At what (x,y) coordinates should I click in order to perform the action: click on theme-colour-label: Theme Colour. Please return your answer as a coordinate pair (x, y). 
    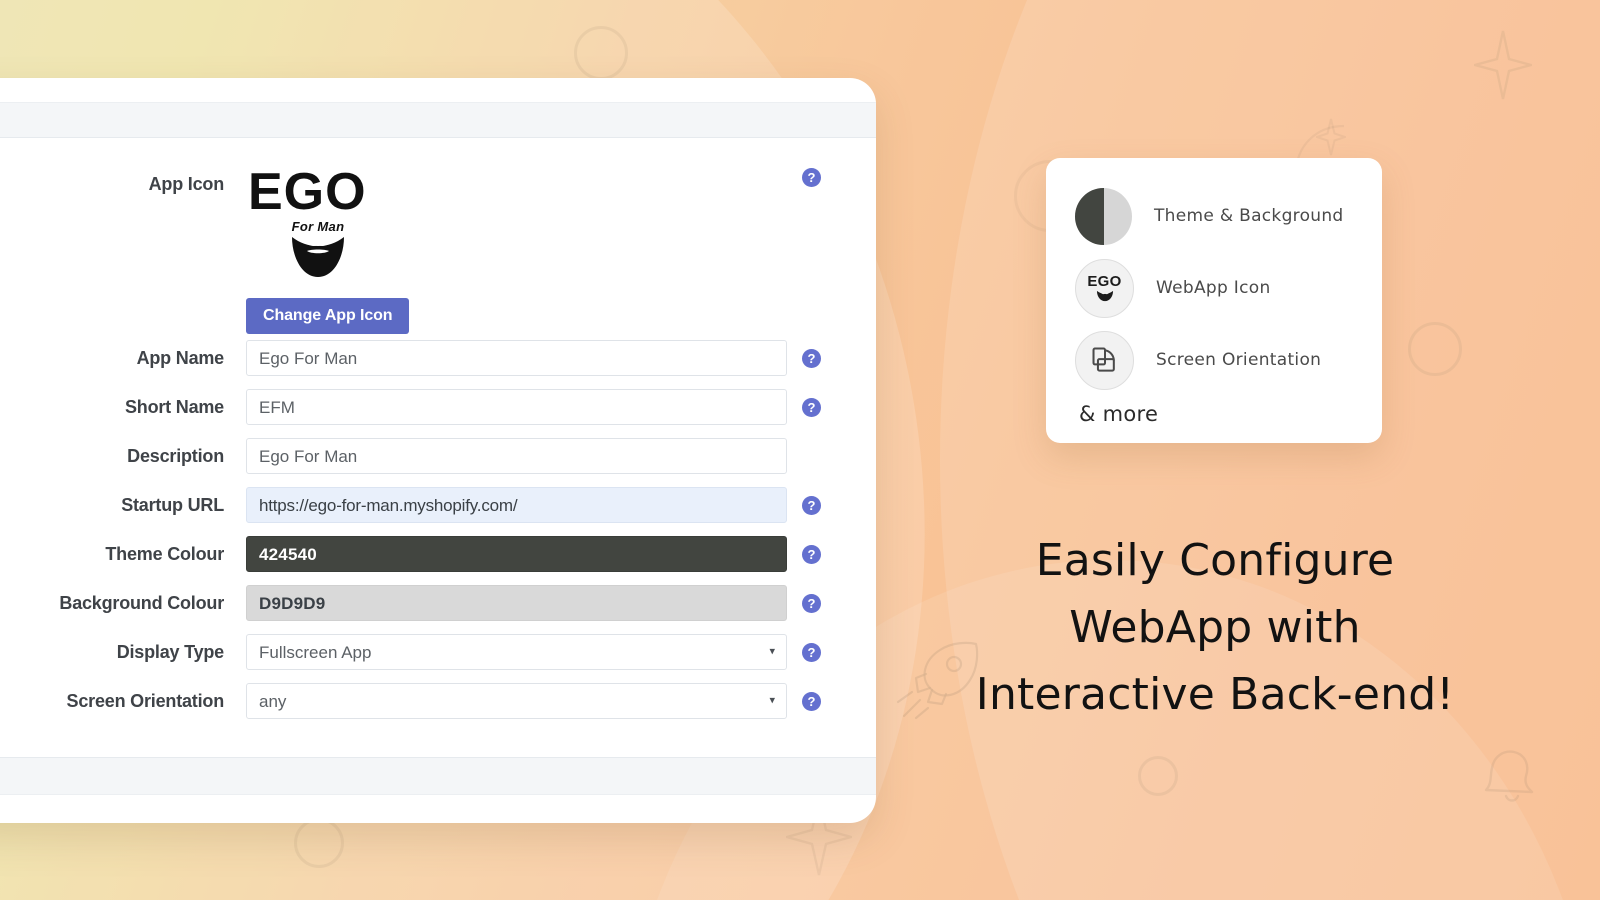
    Looking at the image, I should click on (164, 553).